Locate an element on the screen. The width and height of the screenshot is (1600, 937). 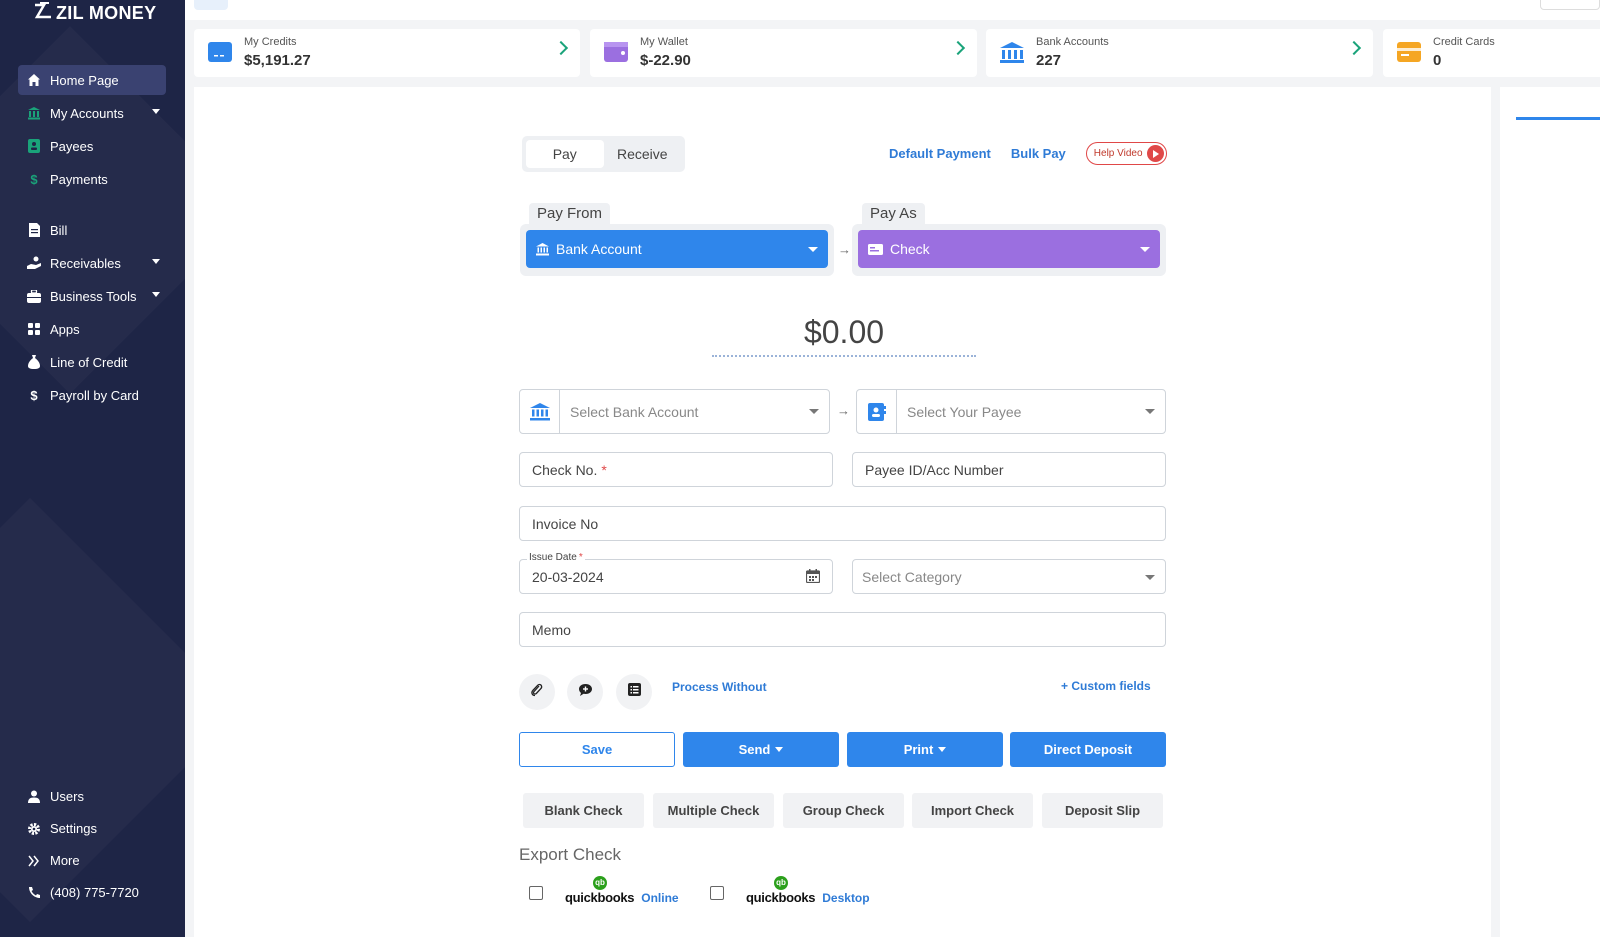
brand-name: ZIL MONEY is located at coordinates (106, 13).